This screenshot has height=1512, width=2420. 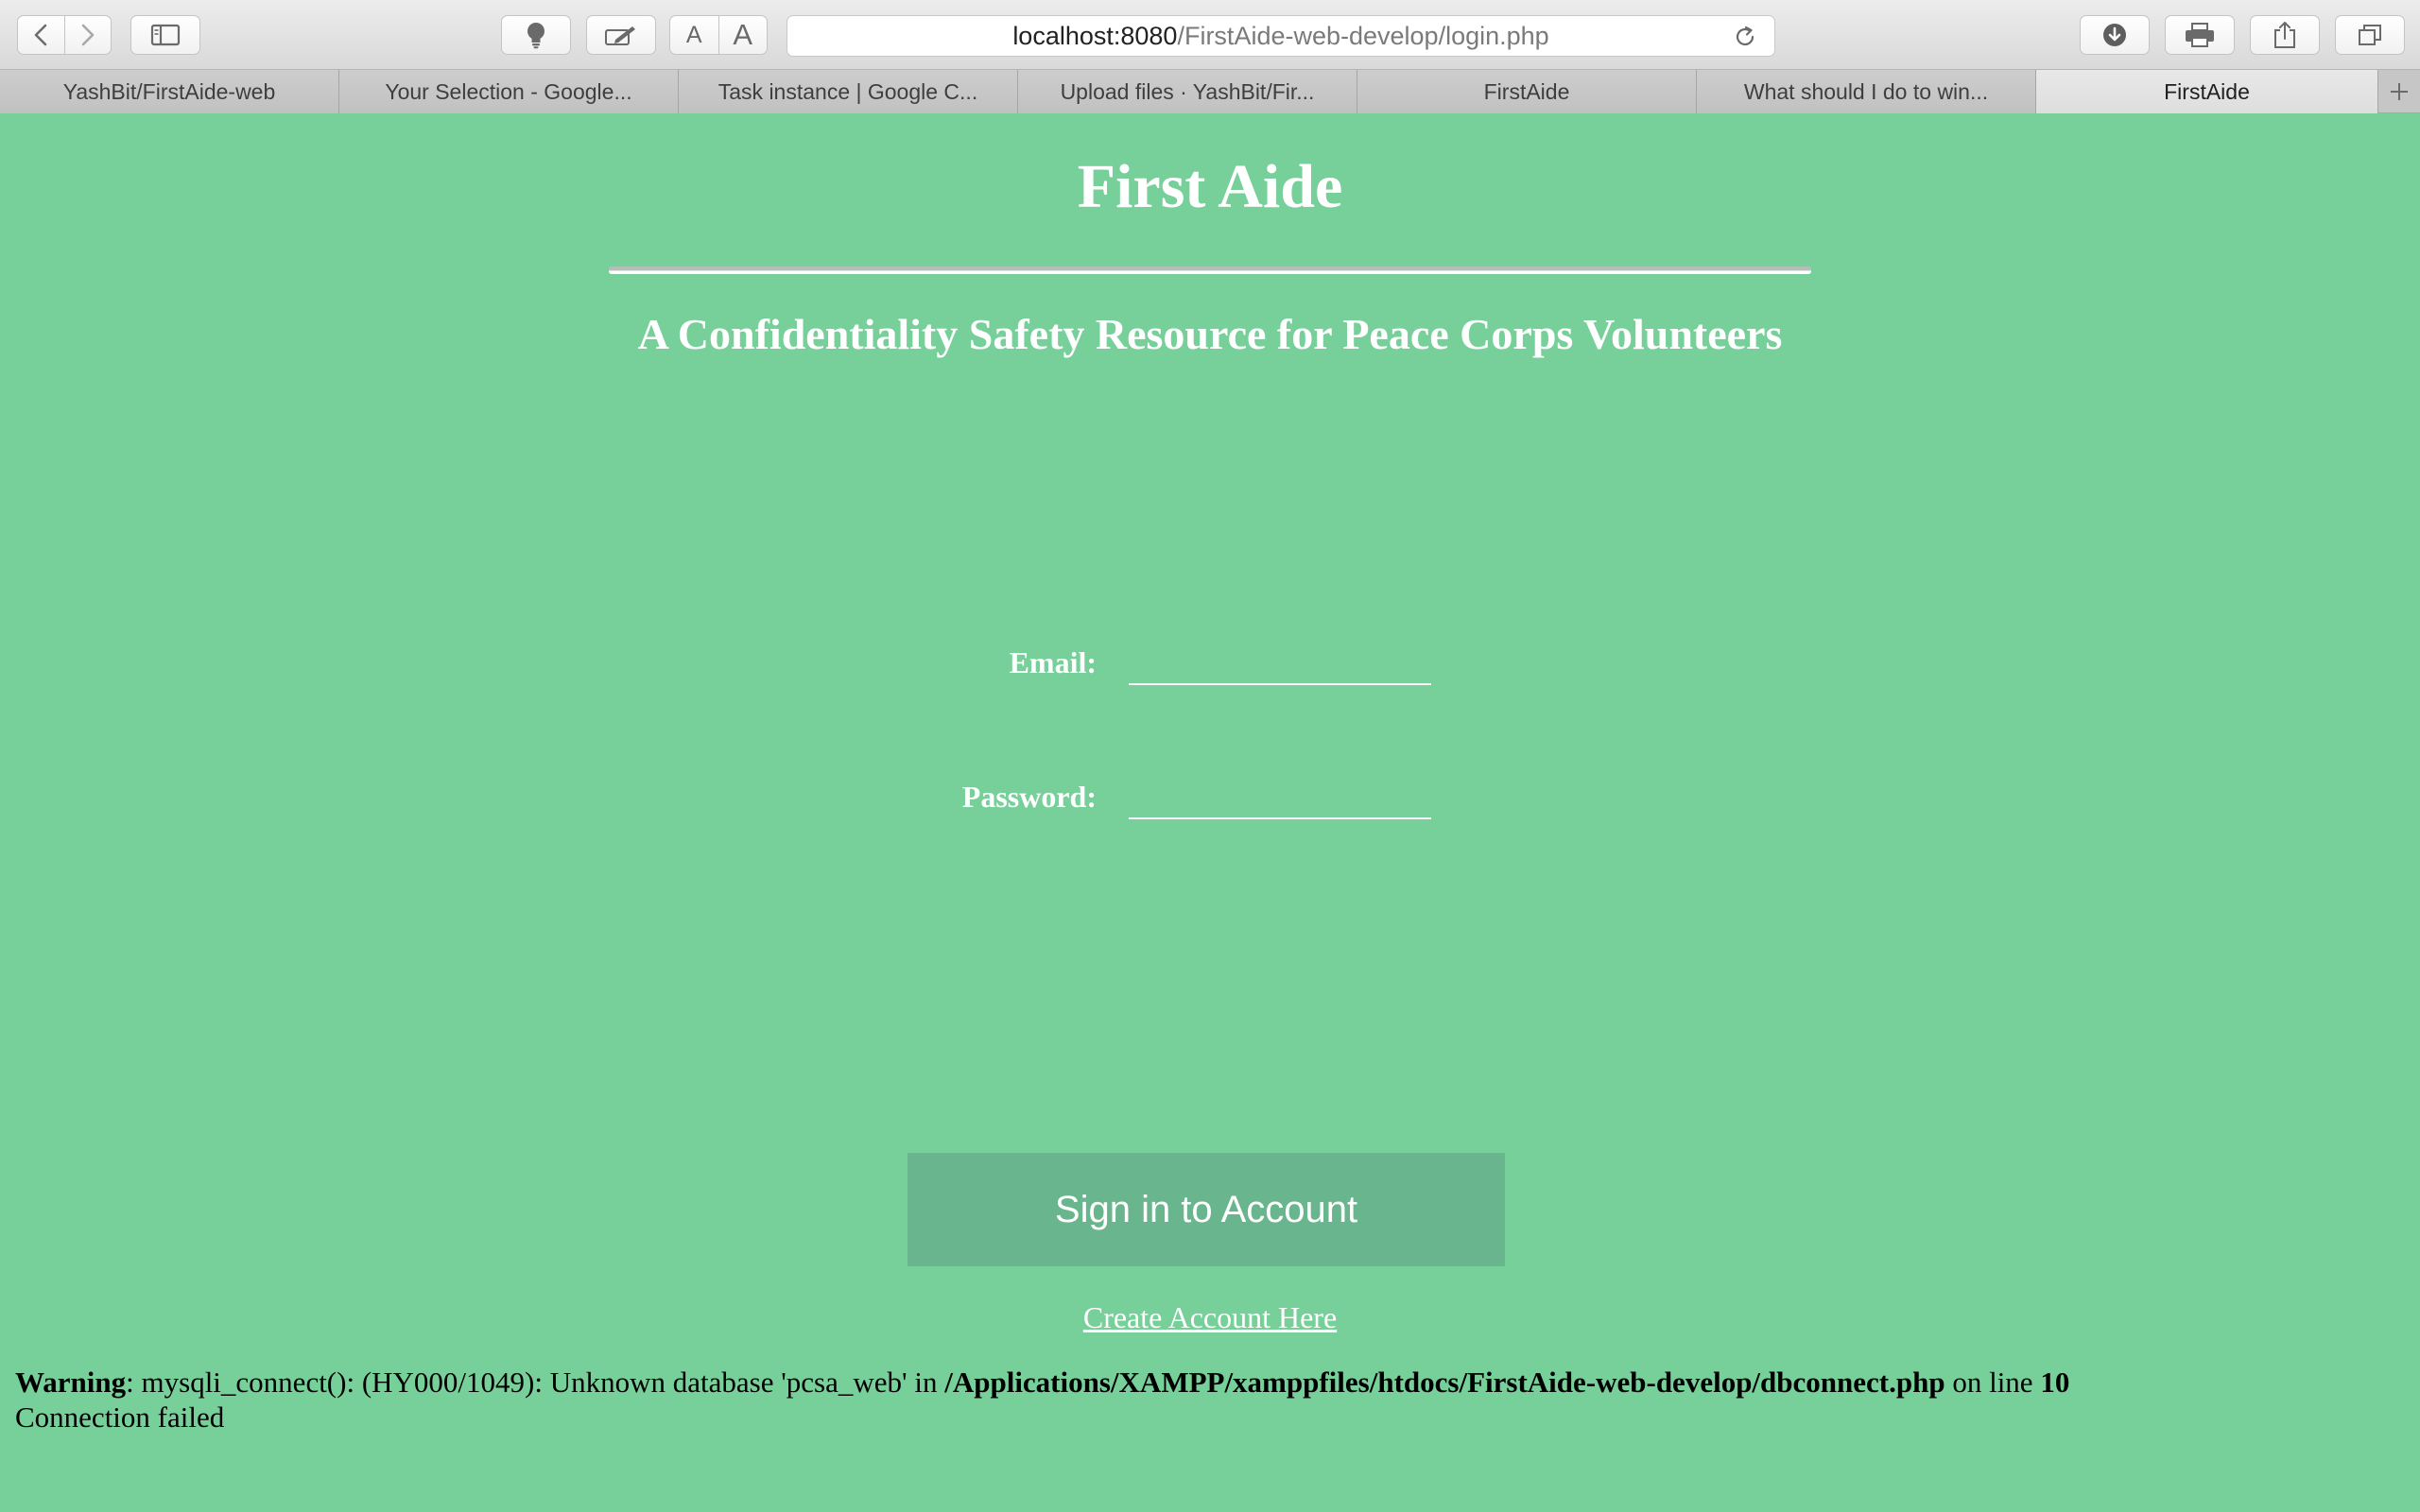 I want to click on email-field, so click(x=1280, y=666).